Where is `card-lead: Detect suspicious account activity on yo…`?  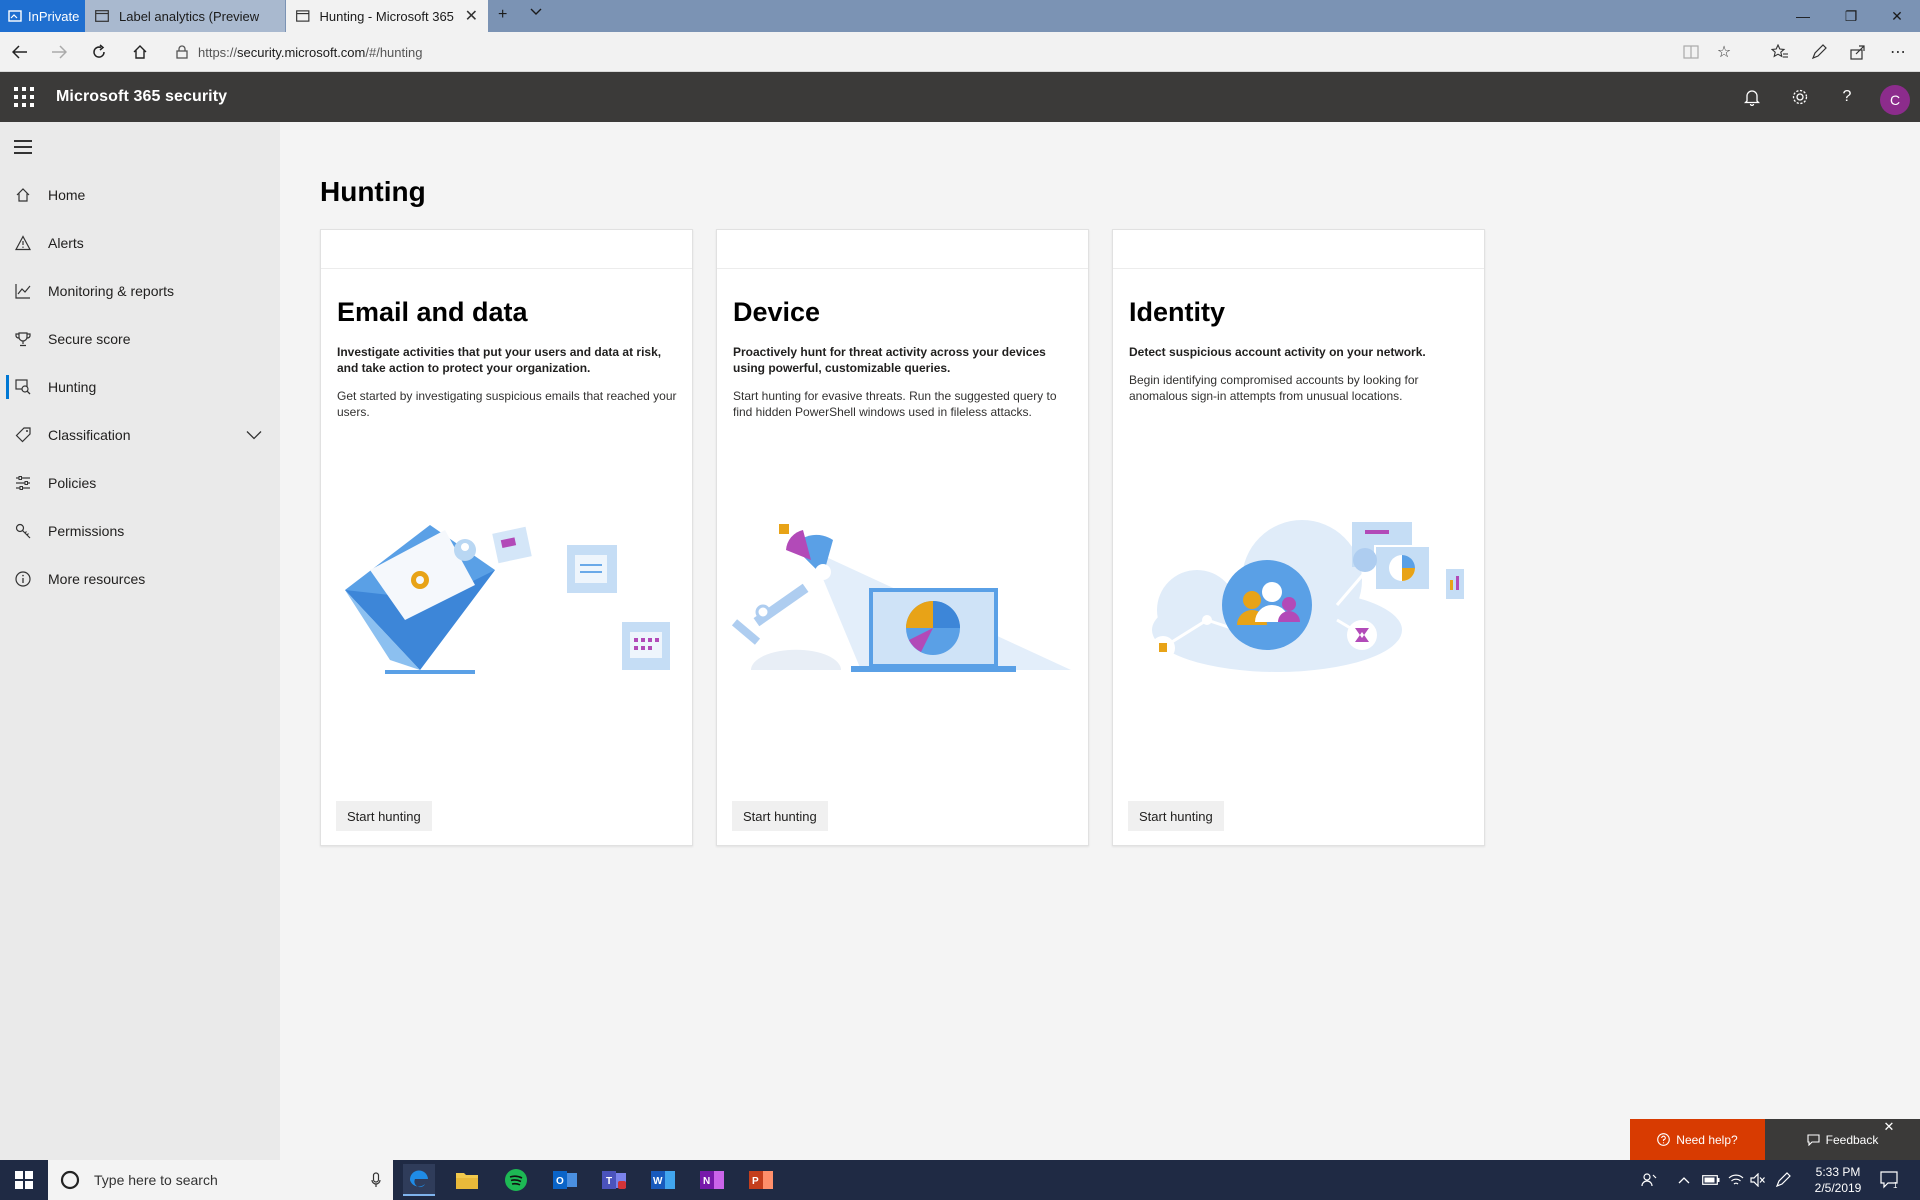 card-lead: Detect suspicious account activity on yo… is located at coordinates (1277, 352).